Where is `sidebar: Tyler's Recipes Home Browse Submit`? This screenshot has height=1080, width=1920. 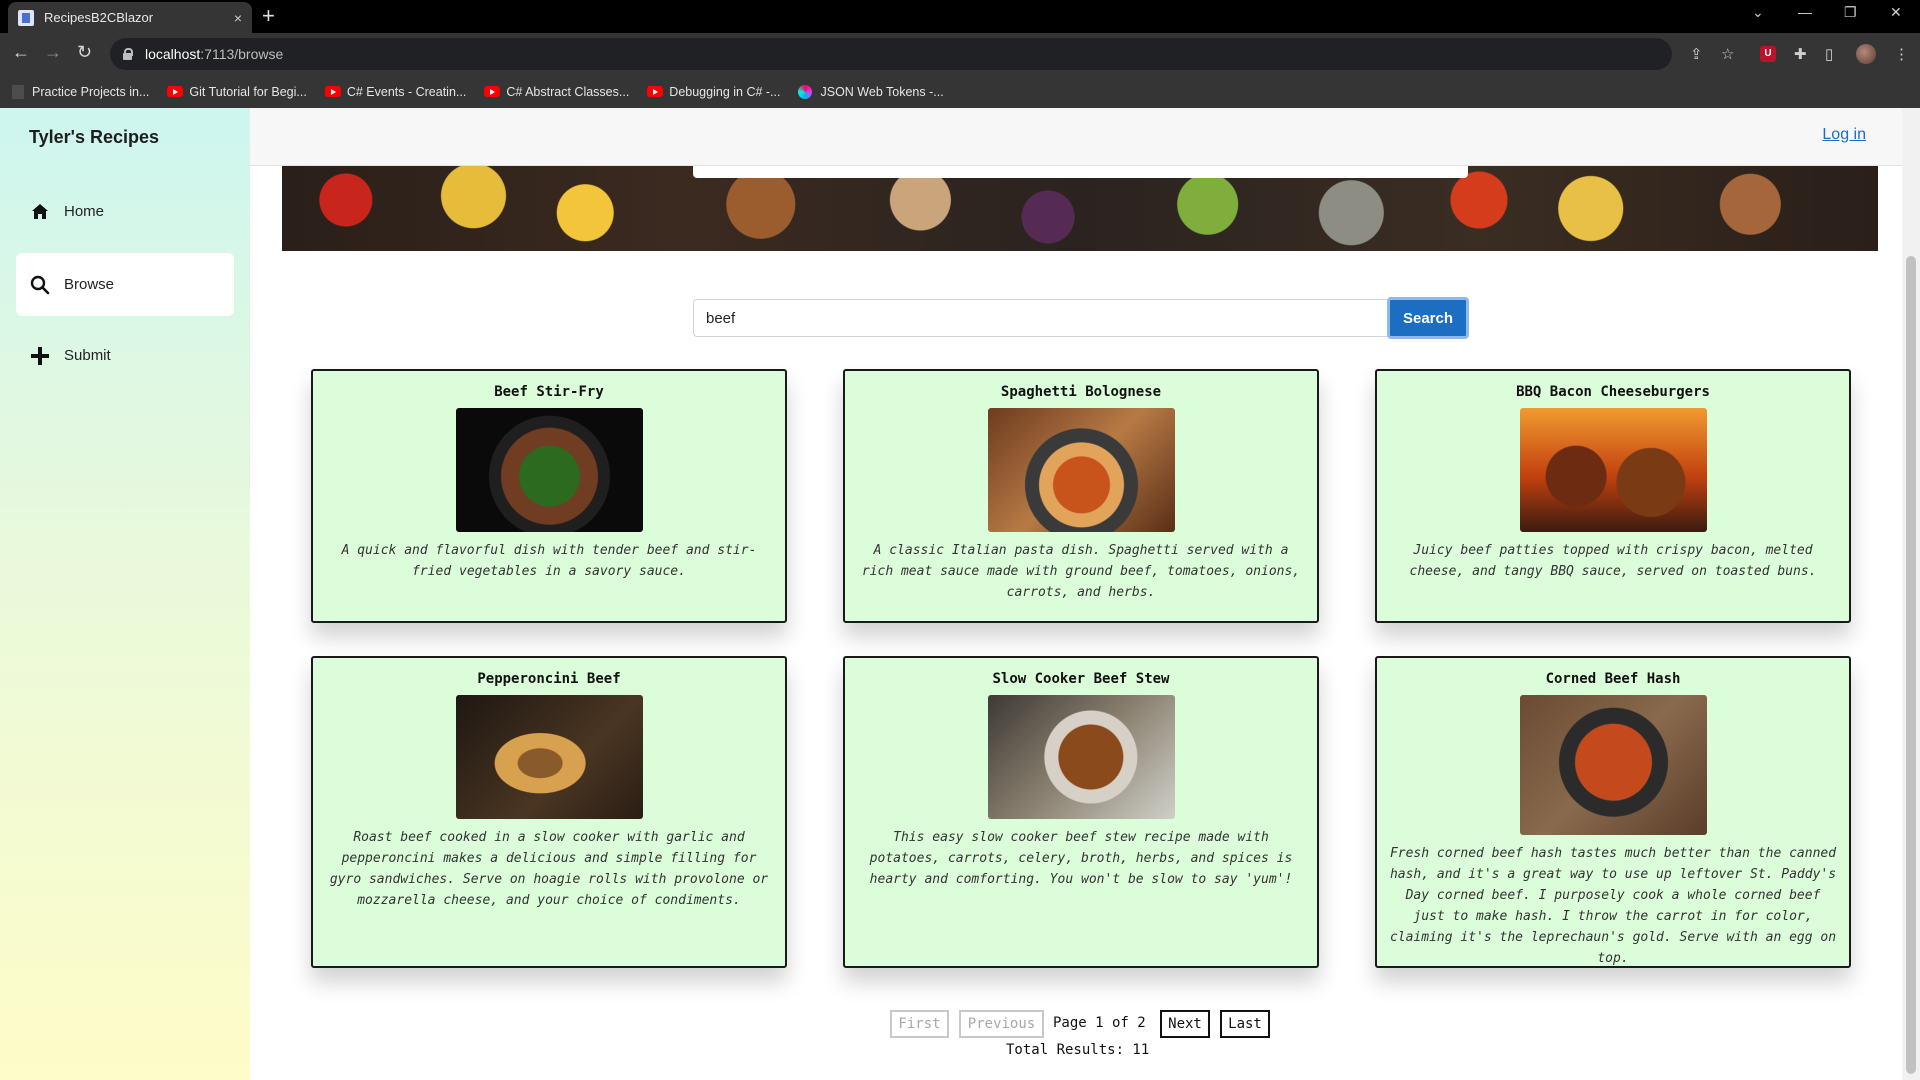 sidebar: Tyler's Recipes Home Browse Submit is located at coordinates (125, 594).